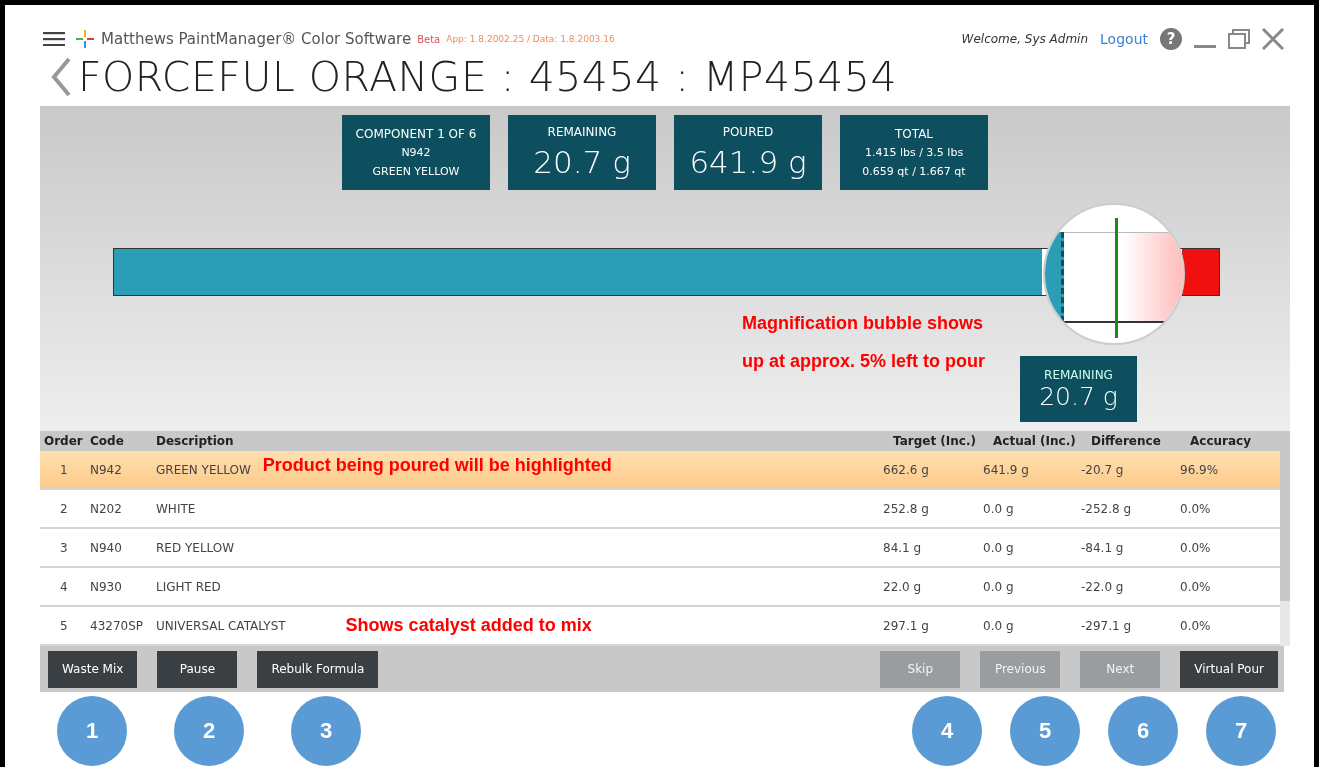  What do you see at coordinates (914, 152) in the screenshot?
I see `tile-line: 1.415 lbs / 3.5 lbs` at bounding box center [914, 152].